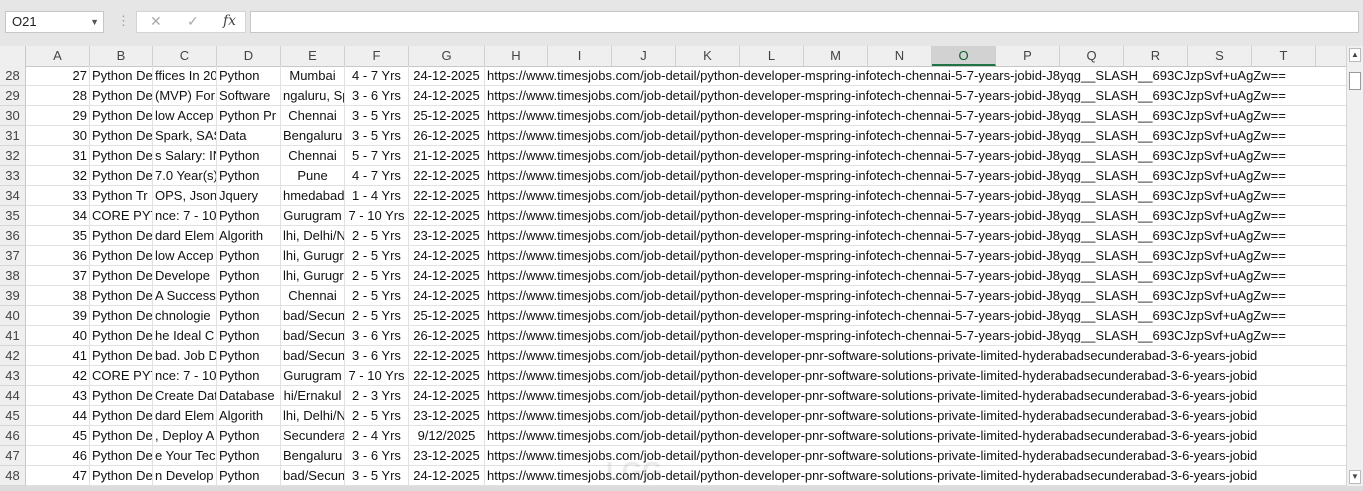 The image size is (1363, 491). What do you see at coordinates (377, 396) in the screenshot?
I see `cell-f: 2 - 3 Yrs` at bounding box center [377, 396].